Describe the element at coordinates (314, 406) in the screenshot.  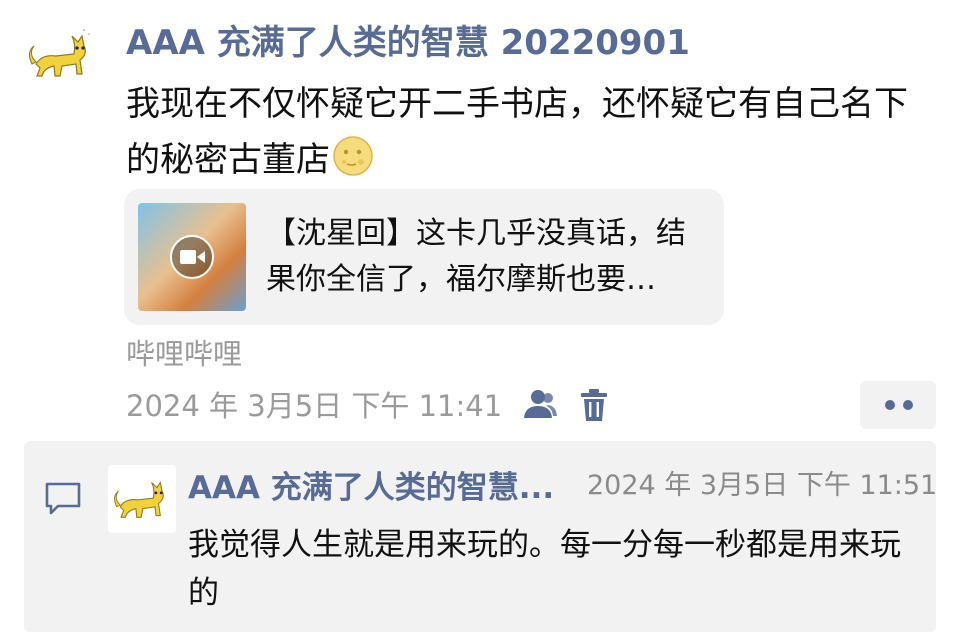
I see `post-timestamp: 2024 年 3月5日 下午 11:41` at that location.